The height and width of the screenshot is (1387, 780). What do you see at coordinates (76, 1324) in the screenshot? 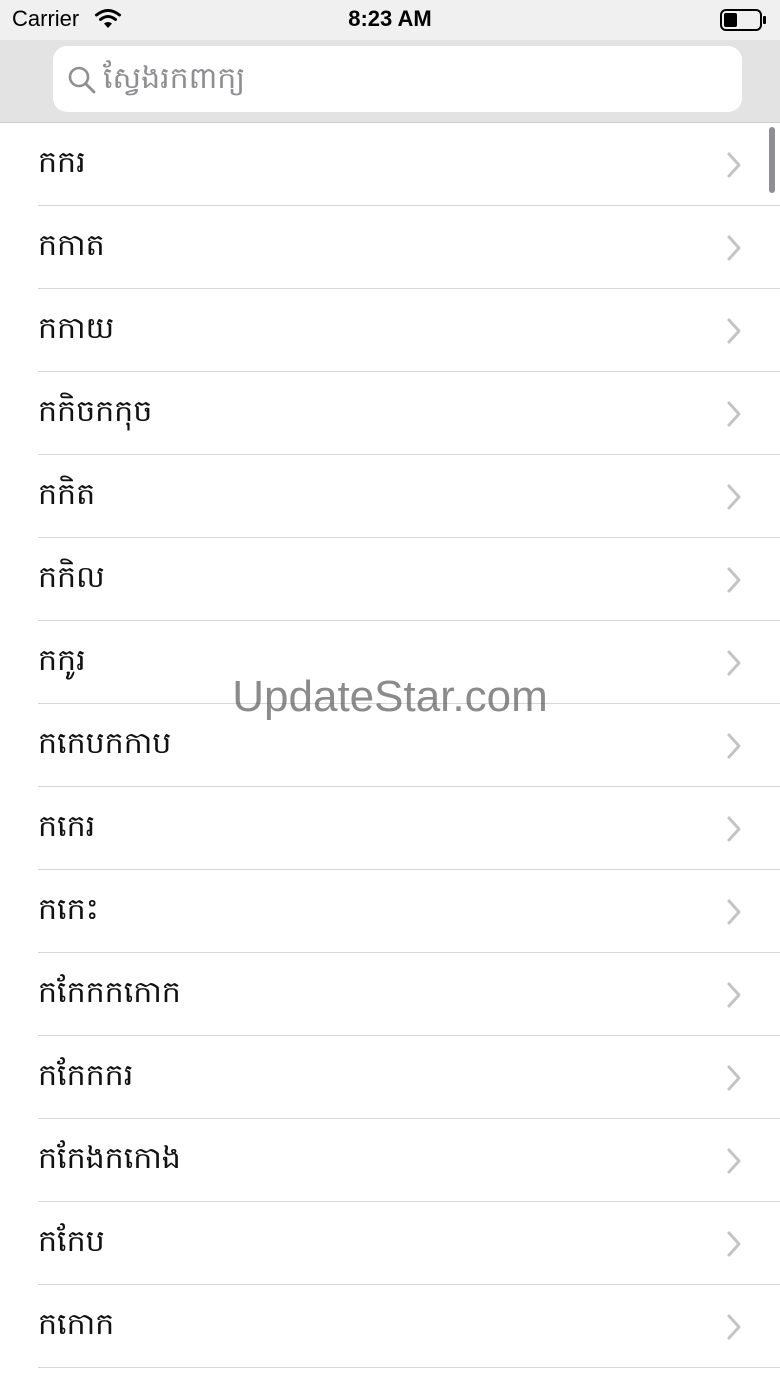
I see `list-item-label: កកោក` at bounding box center [76, 1324].